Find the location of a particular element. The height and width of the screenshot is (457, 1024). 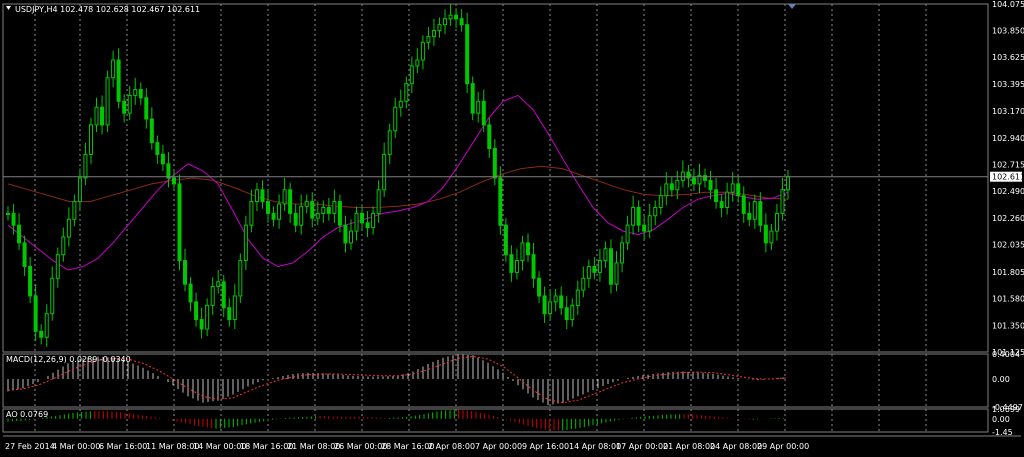

time-tick-label: 24 Apr 08:00 is located at coordinates (736, 446).